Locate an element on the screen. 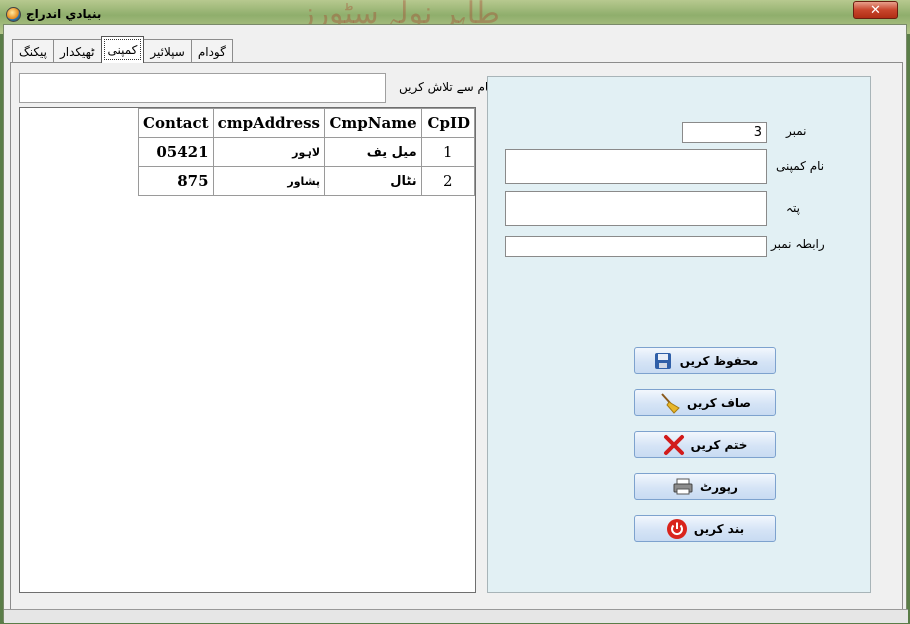 This screenshot has height=624, width=910. close-window-button: ✕ is located at coordinates (875, 10).